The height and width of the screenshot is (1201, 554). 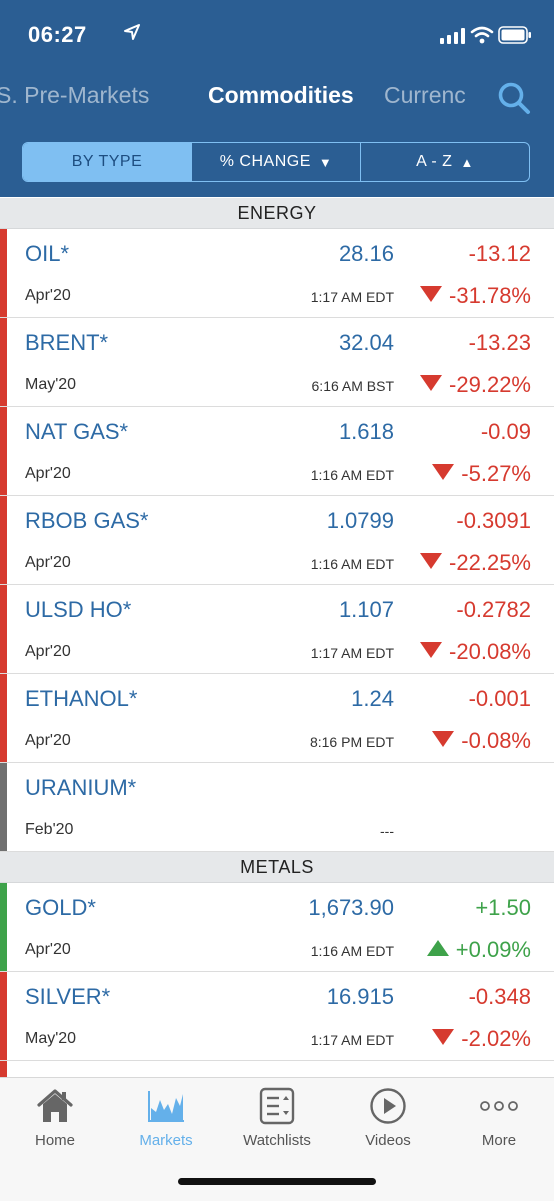 What do you see at coordinates (87, 520) in the screenshot?
I see `commodity-name: RBOB GAS*` at bounding box center [87, 520].